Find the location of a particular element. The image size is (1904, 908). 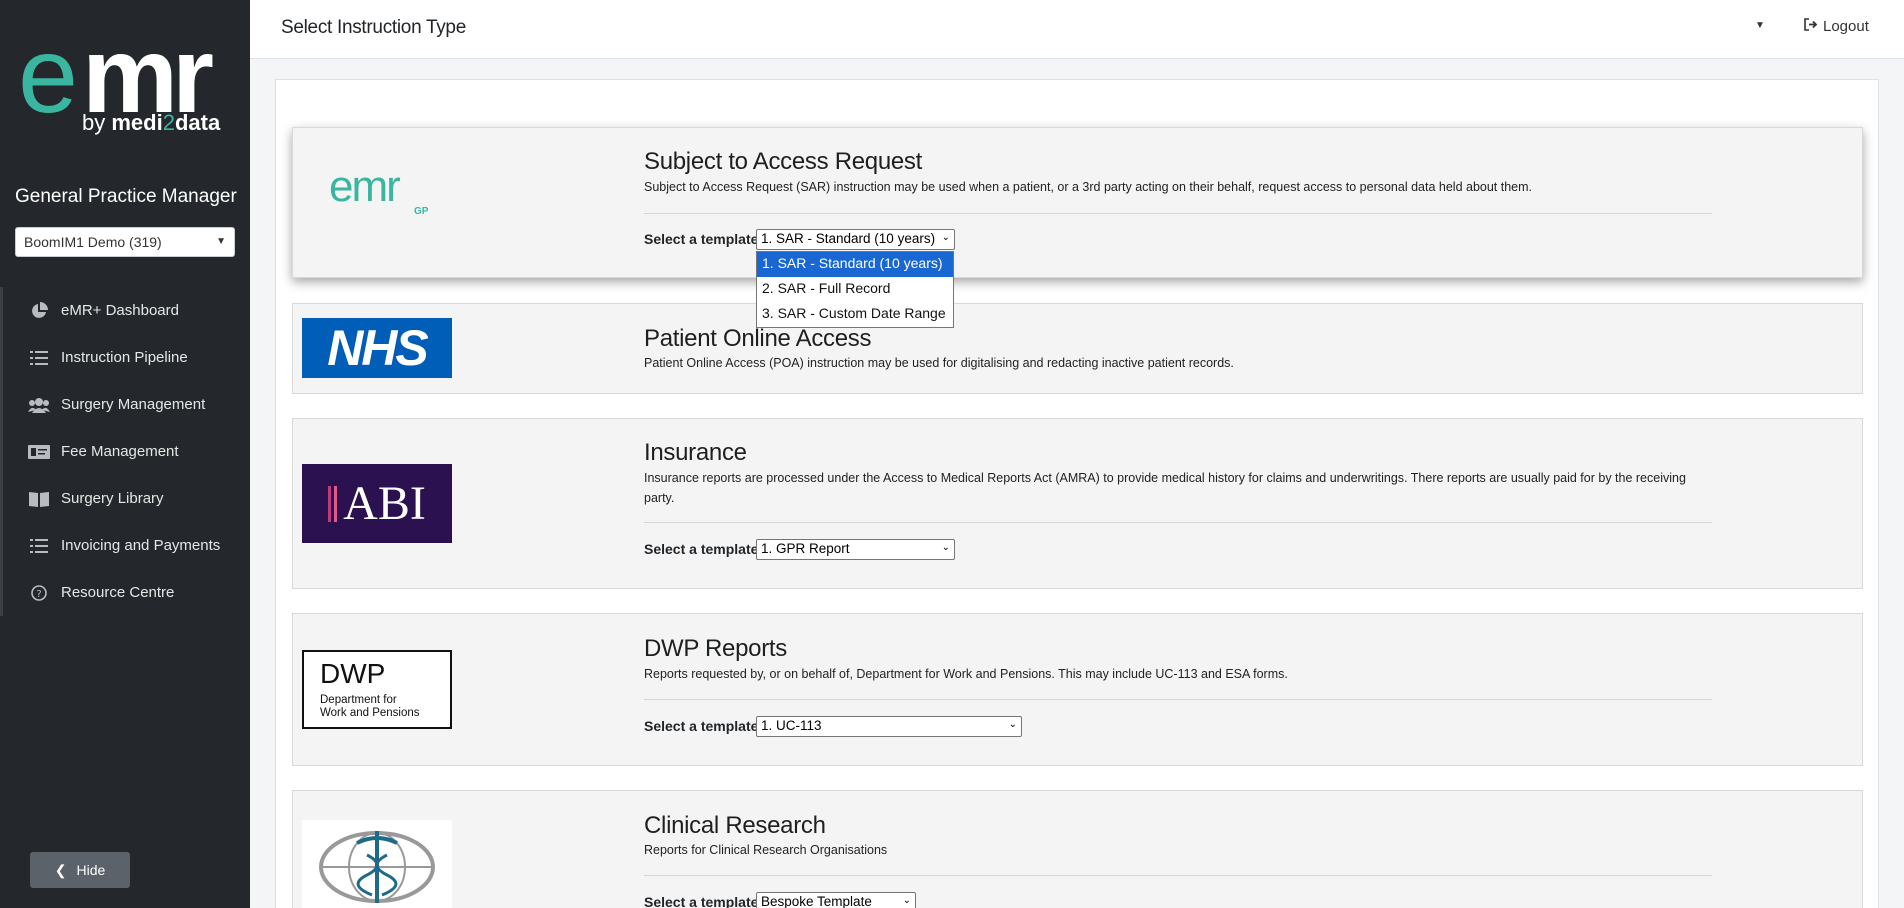

sidebar-item-surgery-management: Surgery Management is located at coordinates (126, 404).